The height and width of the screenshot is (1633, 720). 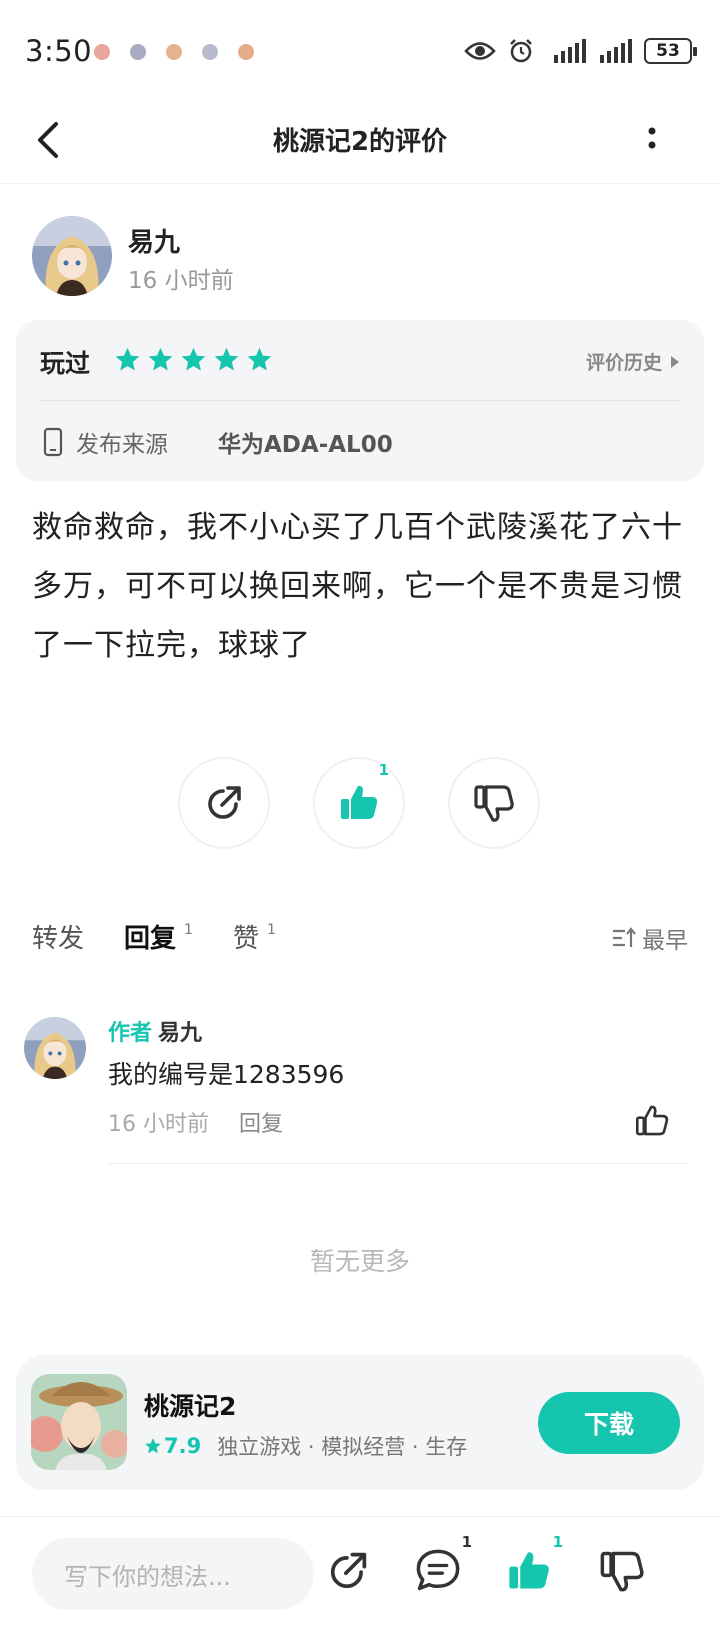 I want to click on alarm-icon, so click(x=521, y=51).